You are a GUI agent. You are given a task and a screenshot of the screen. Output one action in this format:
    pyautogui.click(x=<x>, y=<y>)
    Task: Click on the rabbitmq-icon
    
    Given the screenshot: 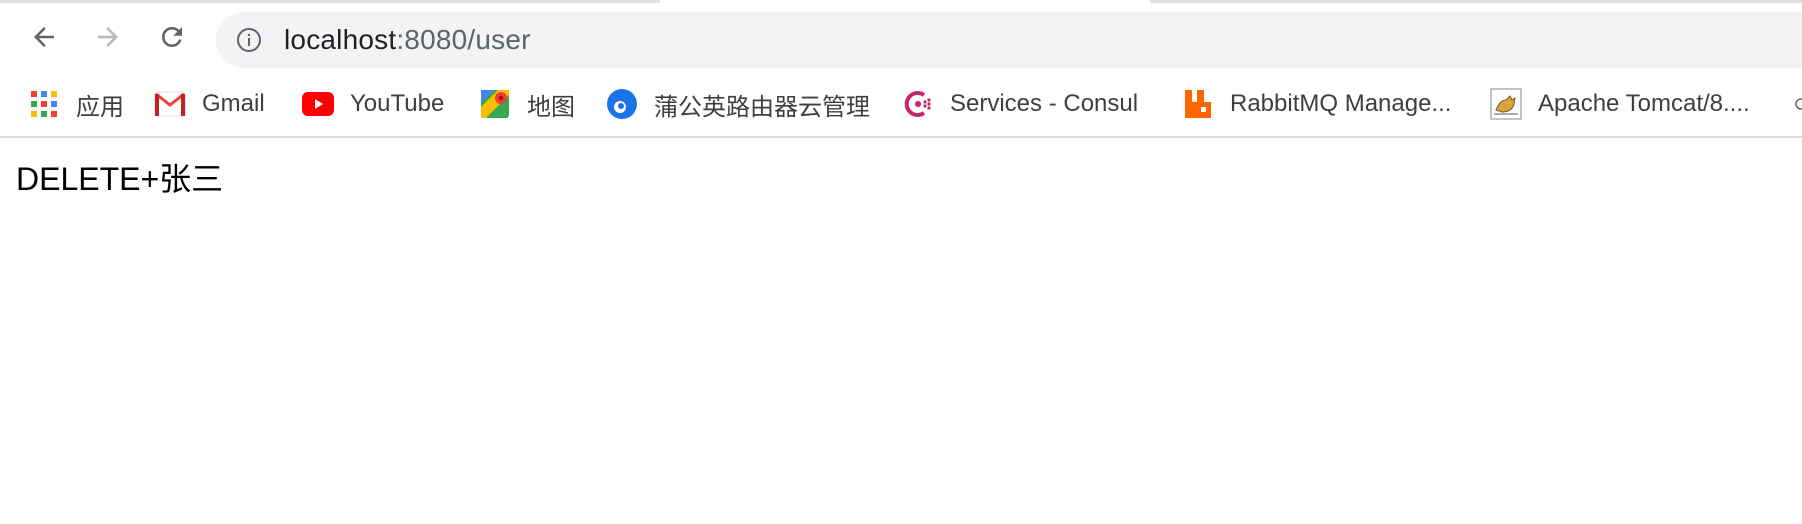 What is the action you would take?
    pyautogui.click(x=1198, y=104)
    